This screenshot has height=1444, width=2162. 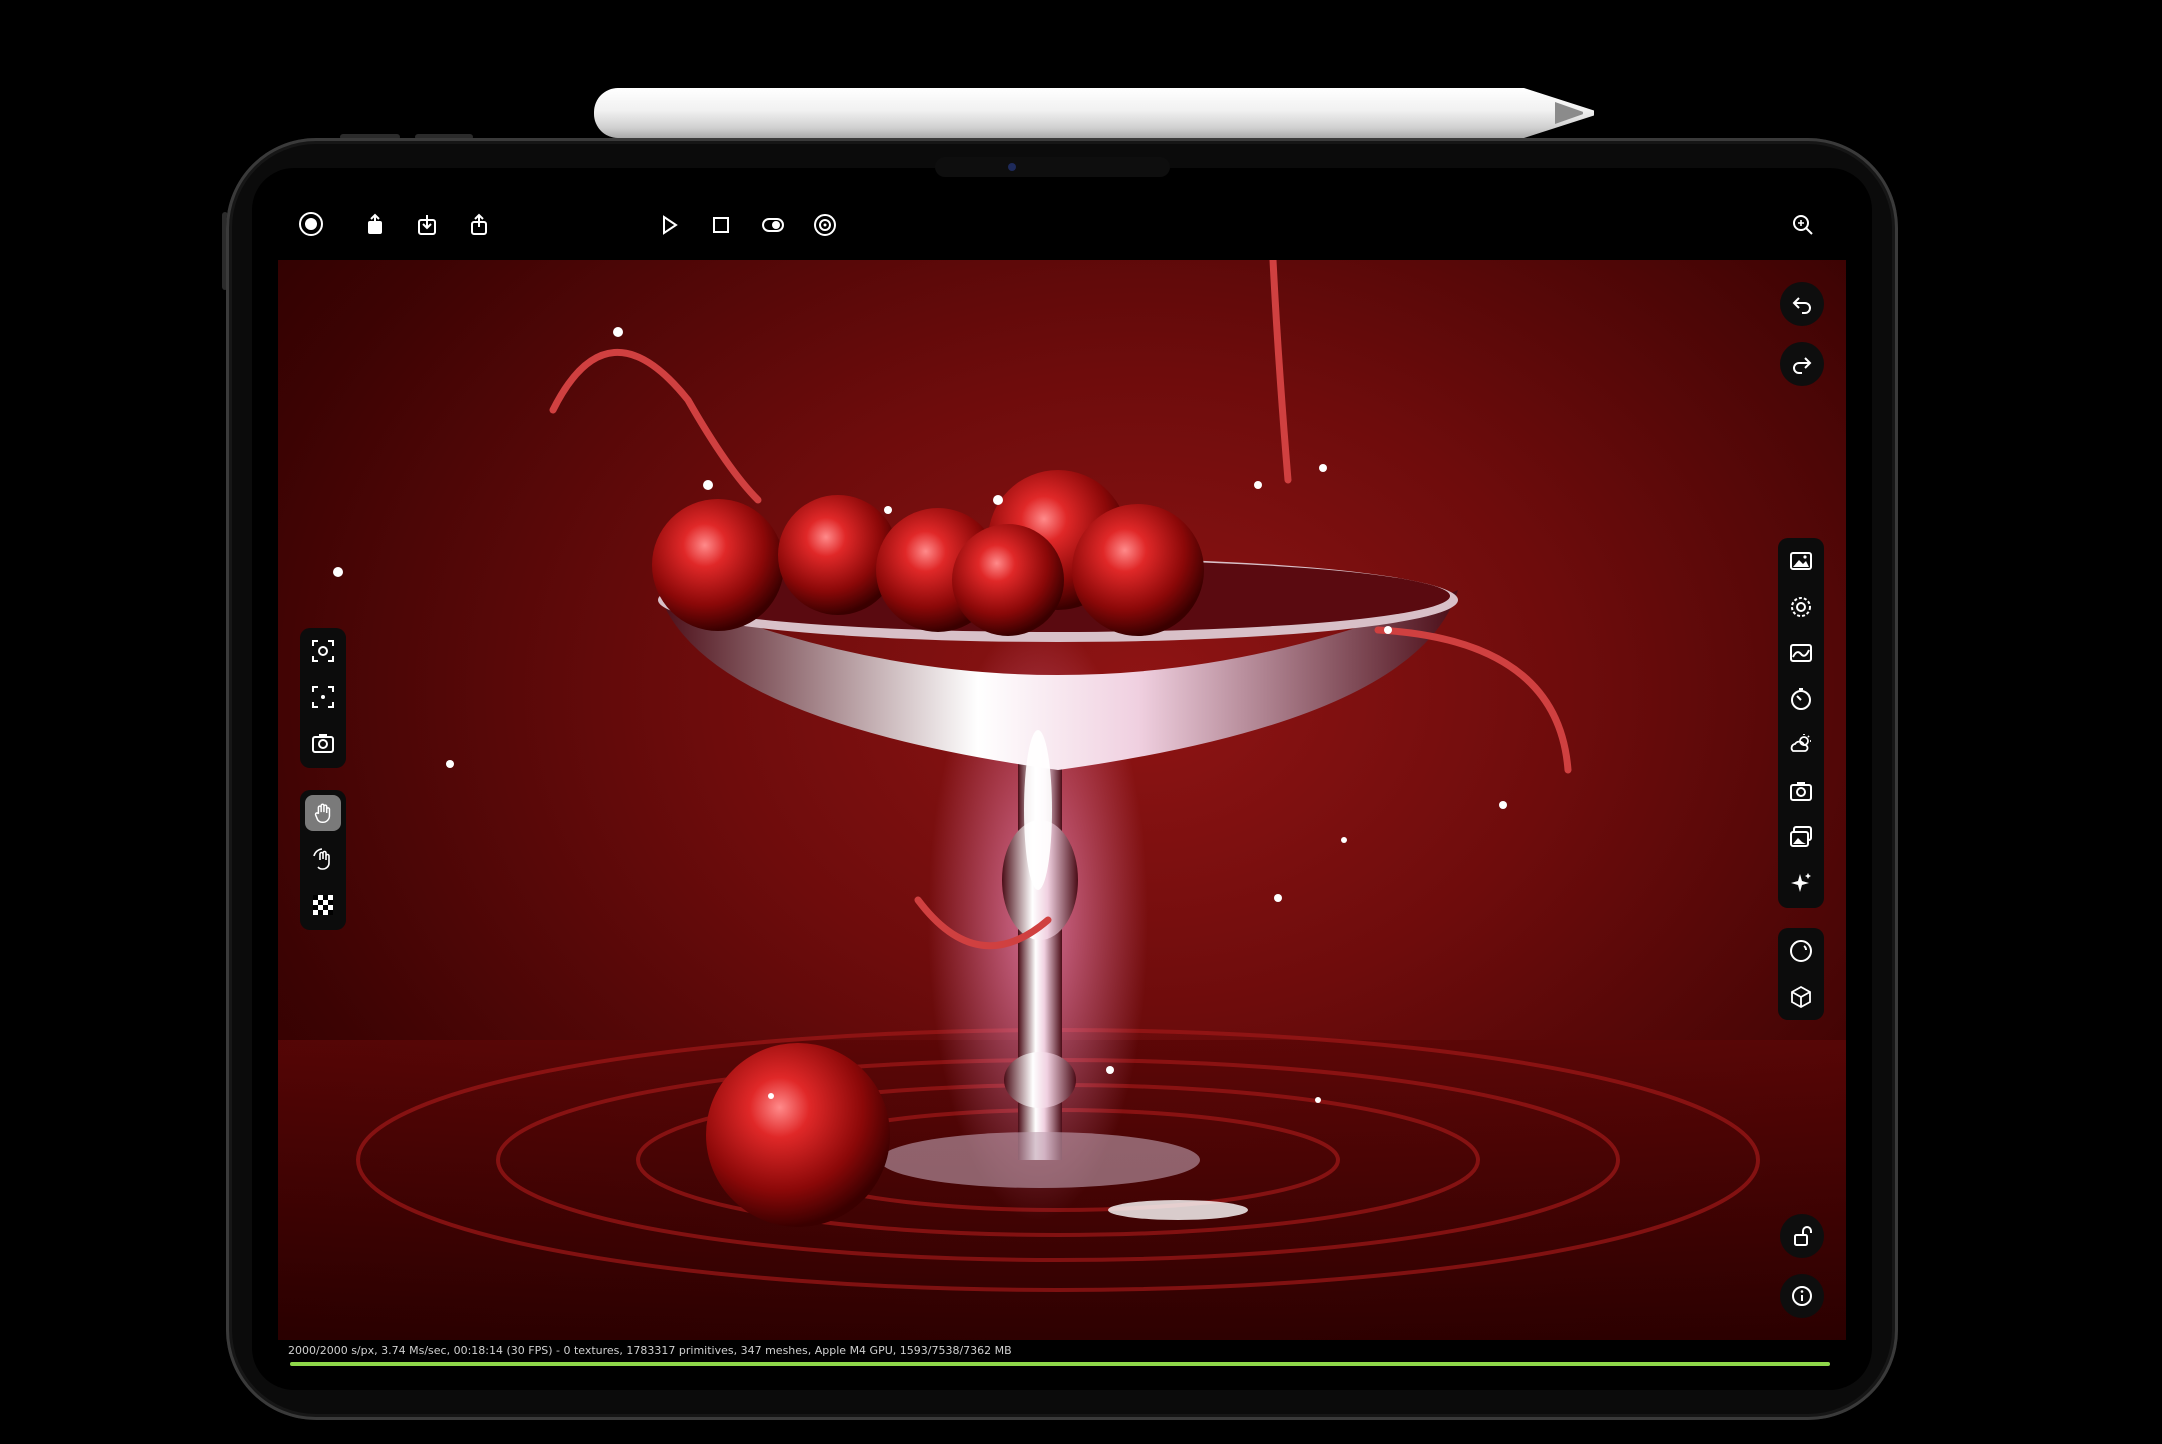 What do you see at coordinates (1012, 167) in the screenshot?
I see `camera-lens` at bounding box center [1012, 167].